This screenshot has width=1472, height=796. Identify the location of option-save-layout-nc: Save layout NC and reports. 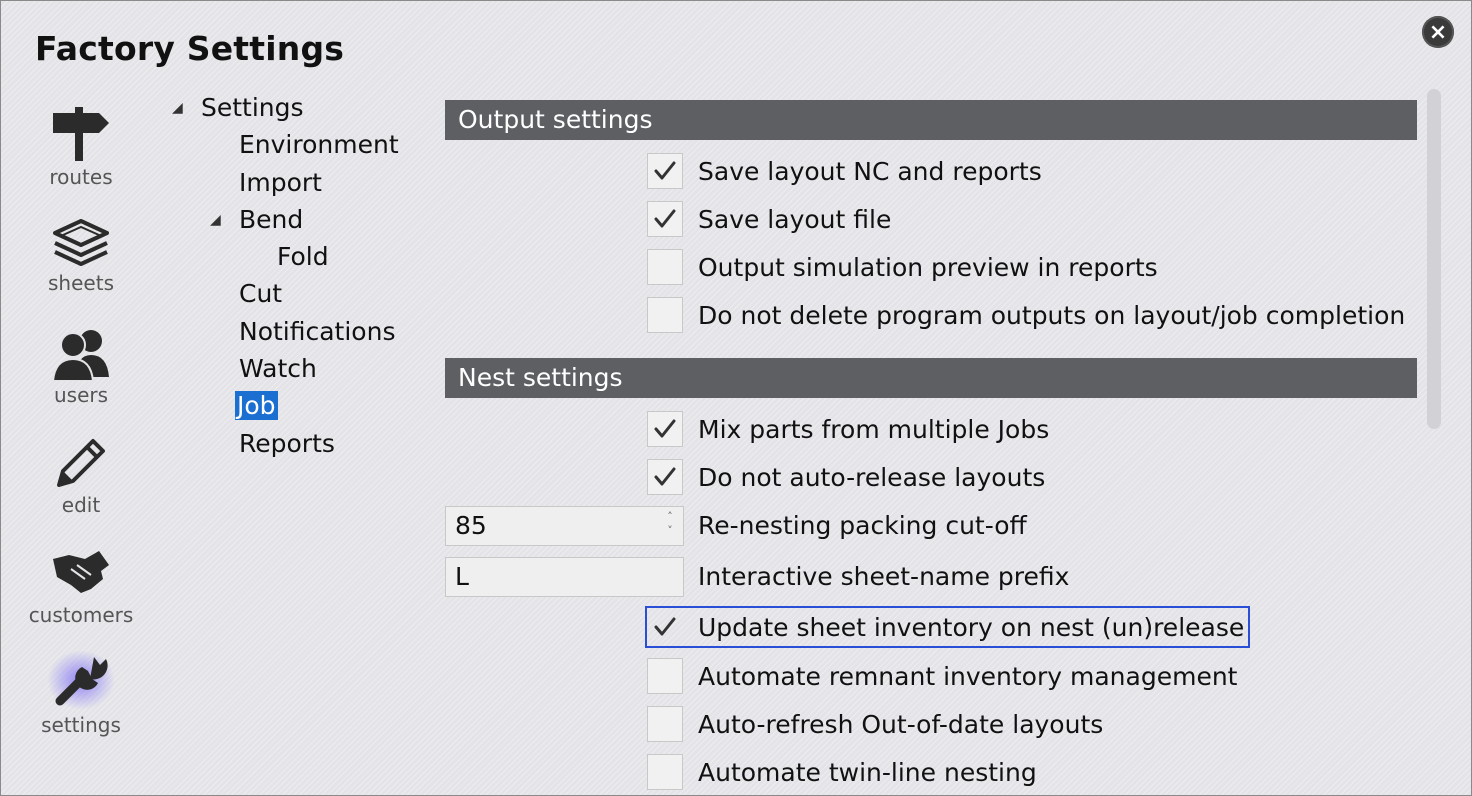
(844, 171).